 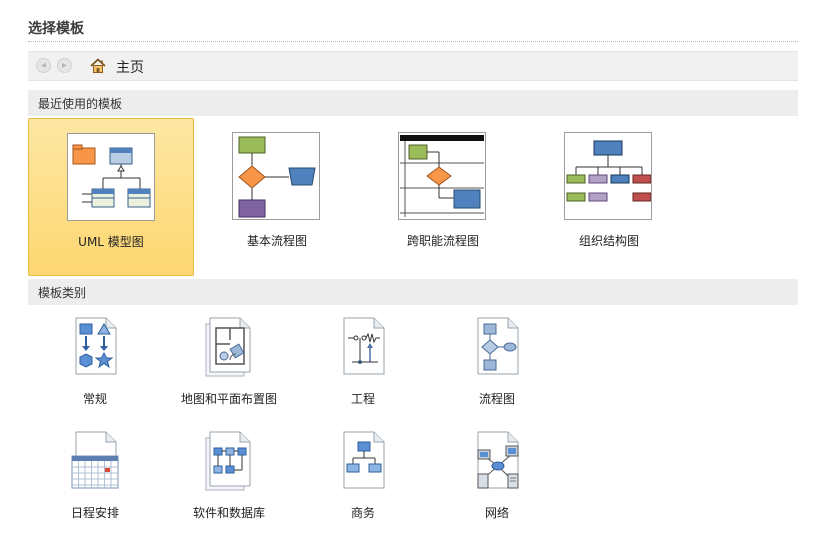 I want to click on breadcrumb-home: 主页, so click(x=130, y=67).